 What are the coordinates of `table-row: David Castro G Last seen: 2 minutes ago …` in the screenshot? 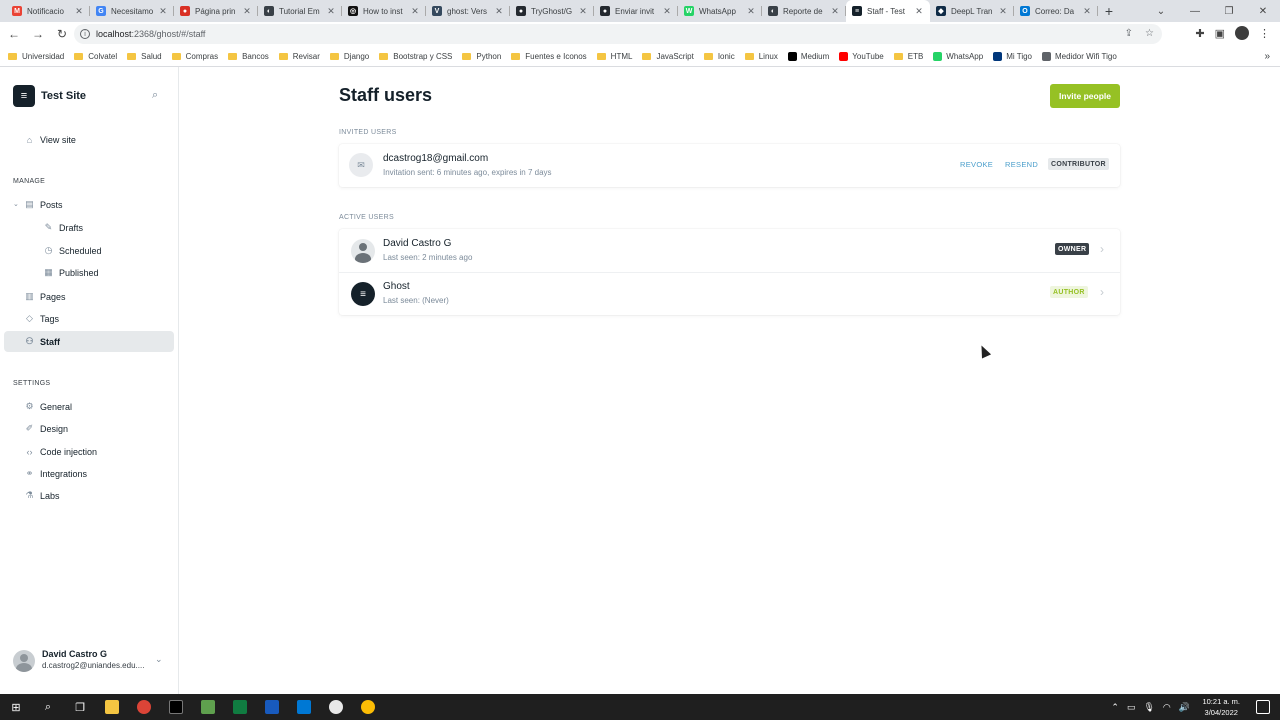 It's located at (729, 251).